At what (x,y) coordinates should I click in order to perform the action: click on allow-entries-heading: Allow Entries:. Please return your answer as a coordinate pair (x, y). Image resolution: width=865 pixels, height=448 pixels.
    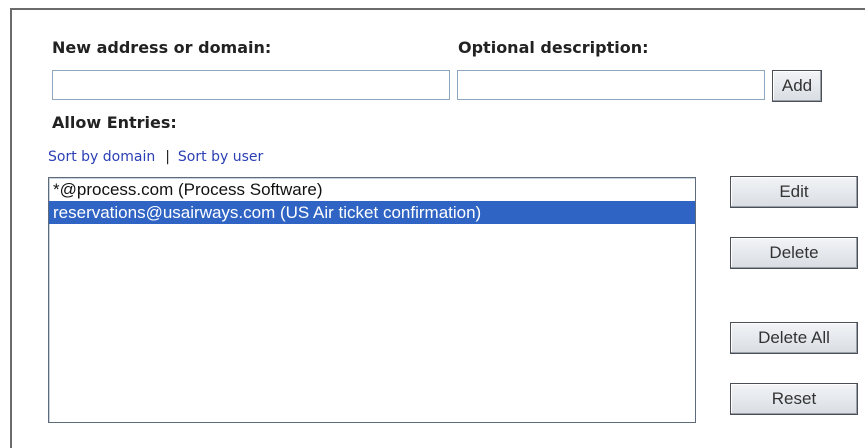
    Looking at the image, I should click on (114, 122).